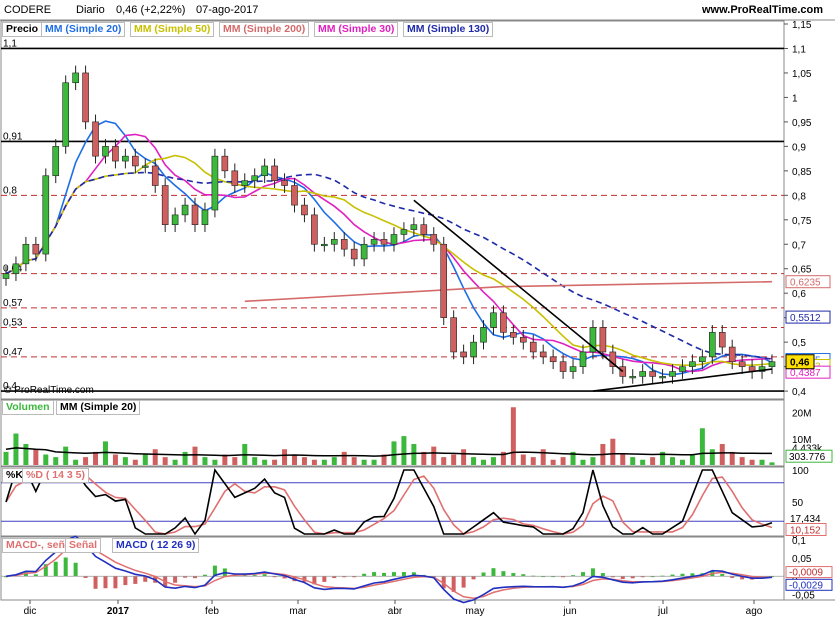 This screenshot has height=620, width=835. What do you see at coordinates (264, 29) in the screenshot?
I see `legend-mm200: MM (Simple 200)` at bounding box center [264, 29].